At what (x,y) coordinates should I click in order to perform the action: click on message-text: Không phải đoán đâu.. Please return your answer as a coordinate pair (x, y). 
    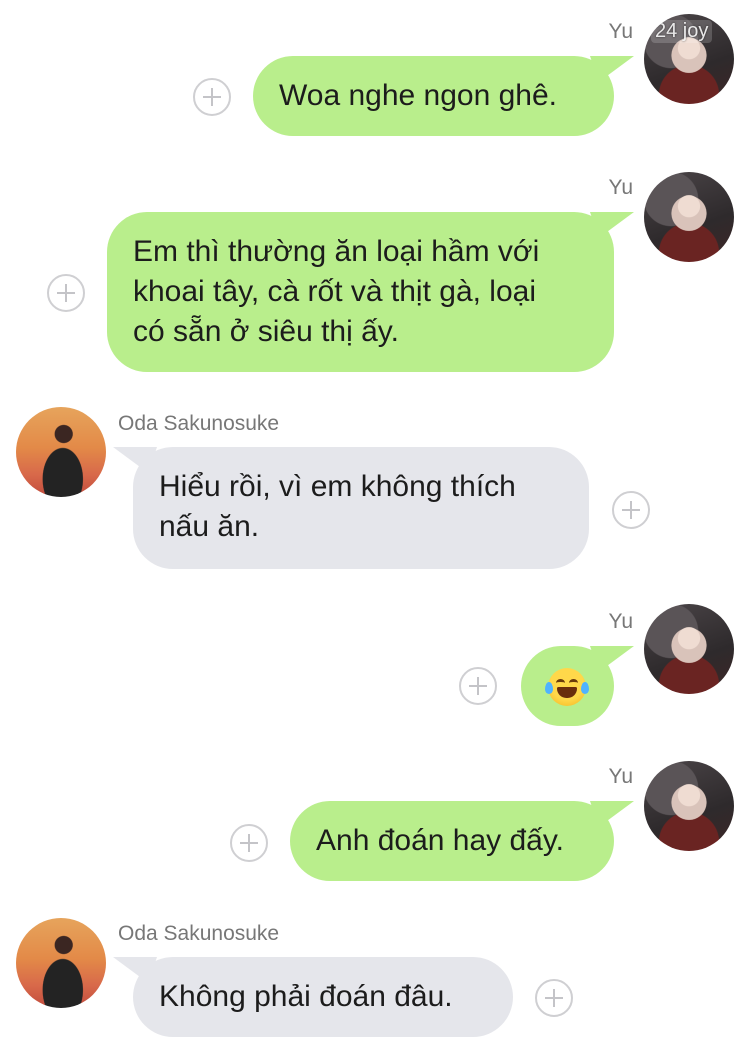
    Looking at the image, I should click on (306, 996).